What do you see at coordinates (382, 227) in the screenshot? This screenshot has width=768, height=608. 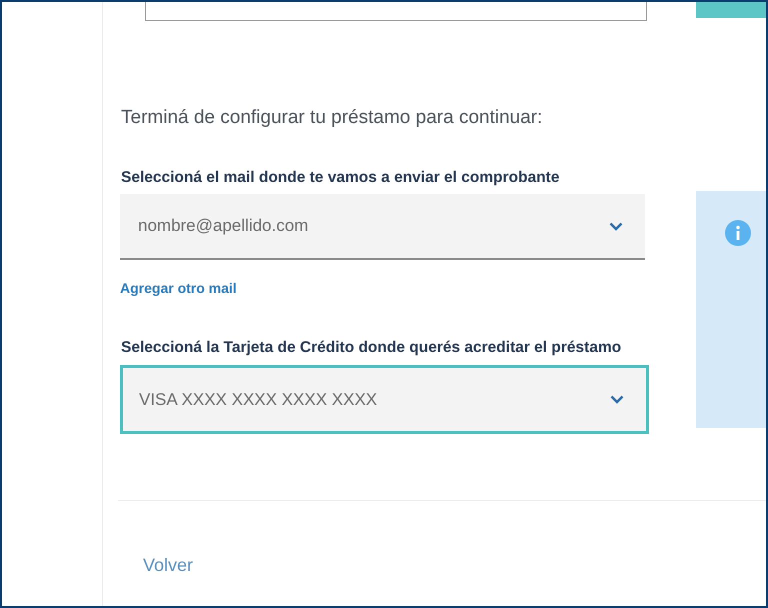 I see `dropdown-select: nombre@apellido.com` at bounding box center [382, 227].